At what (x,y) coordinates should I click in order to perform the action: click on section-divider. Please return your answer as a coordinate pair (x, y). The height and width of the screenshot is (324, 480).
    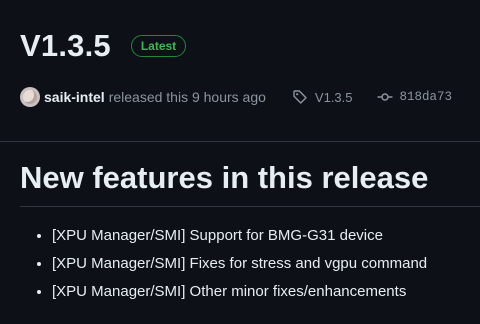
    Looking at the image, I should click on (240, 141).